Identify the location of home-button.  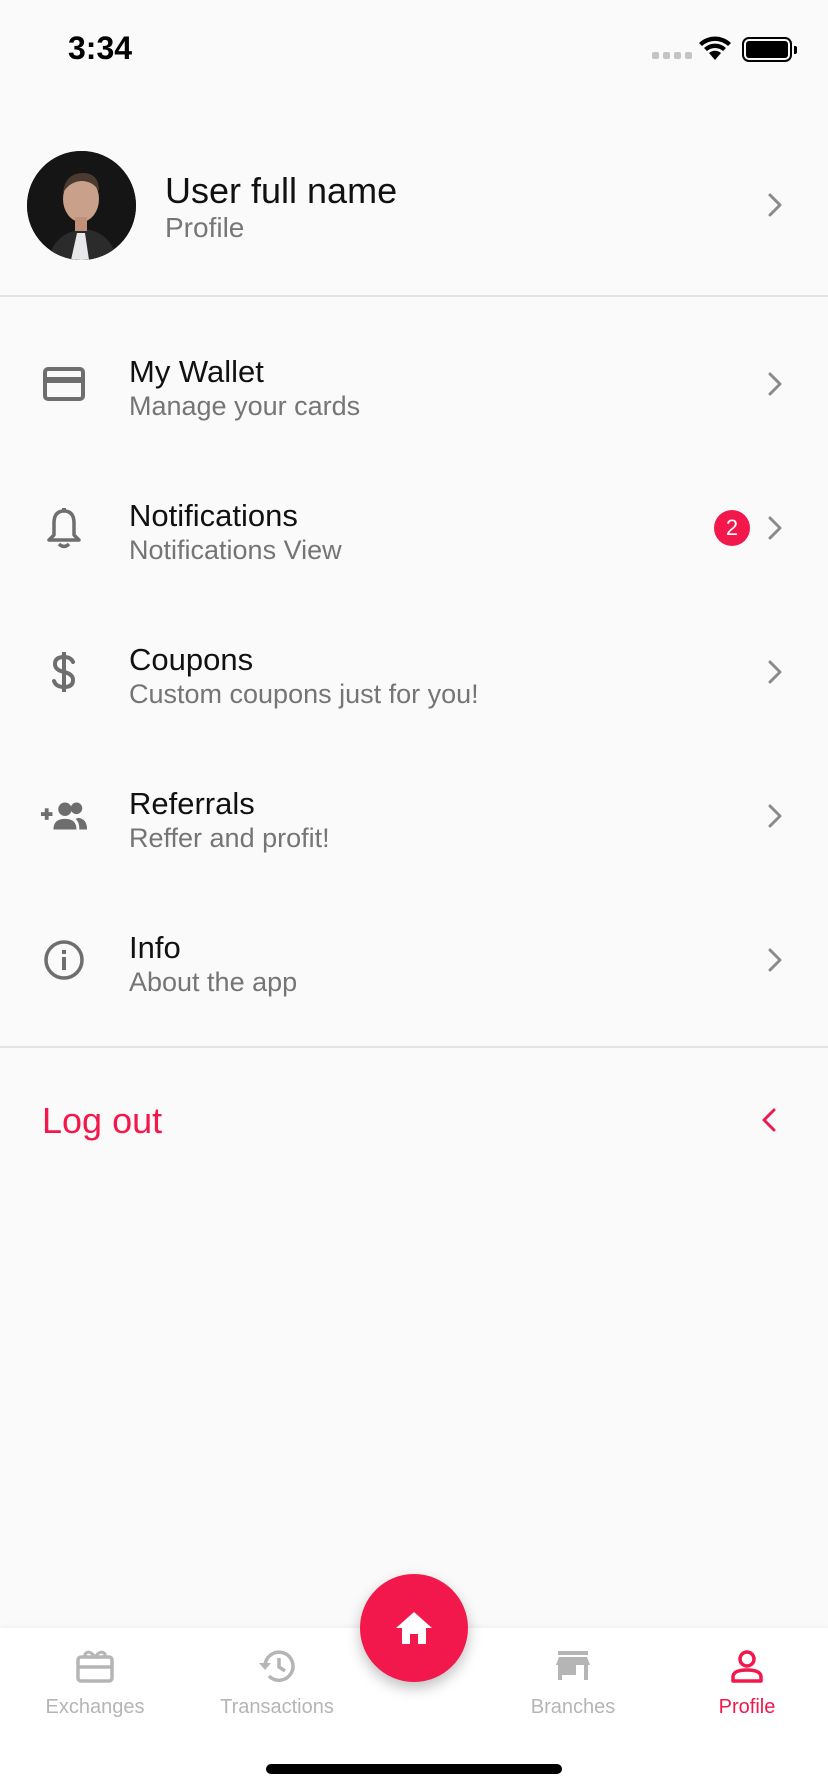
(414, 1628).